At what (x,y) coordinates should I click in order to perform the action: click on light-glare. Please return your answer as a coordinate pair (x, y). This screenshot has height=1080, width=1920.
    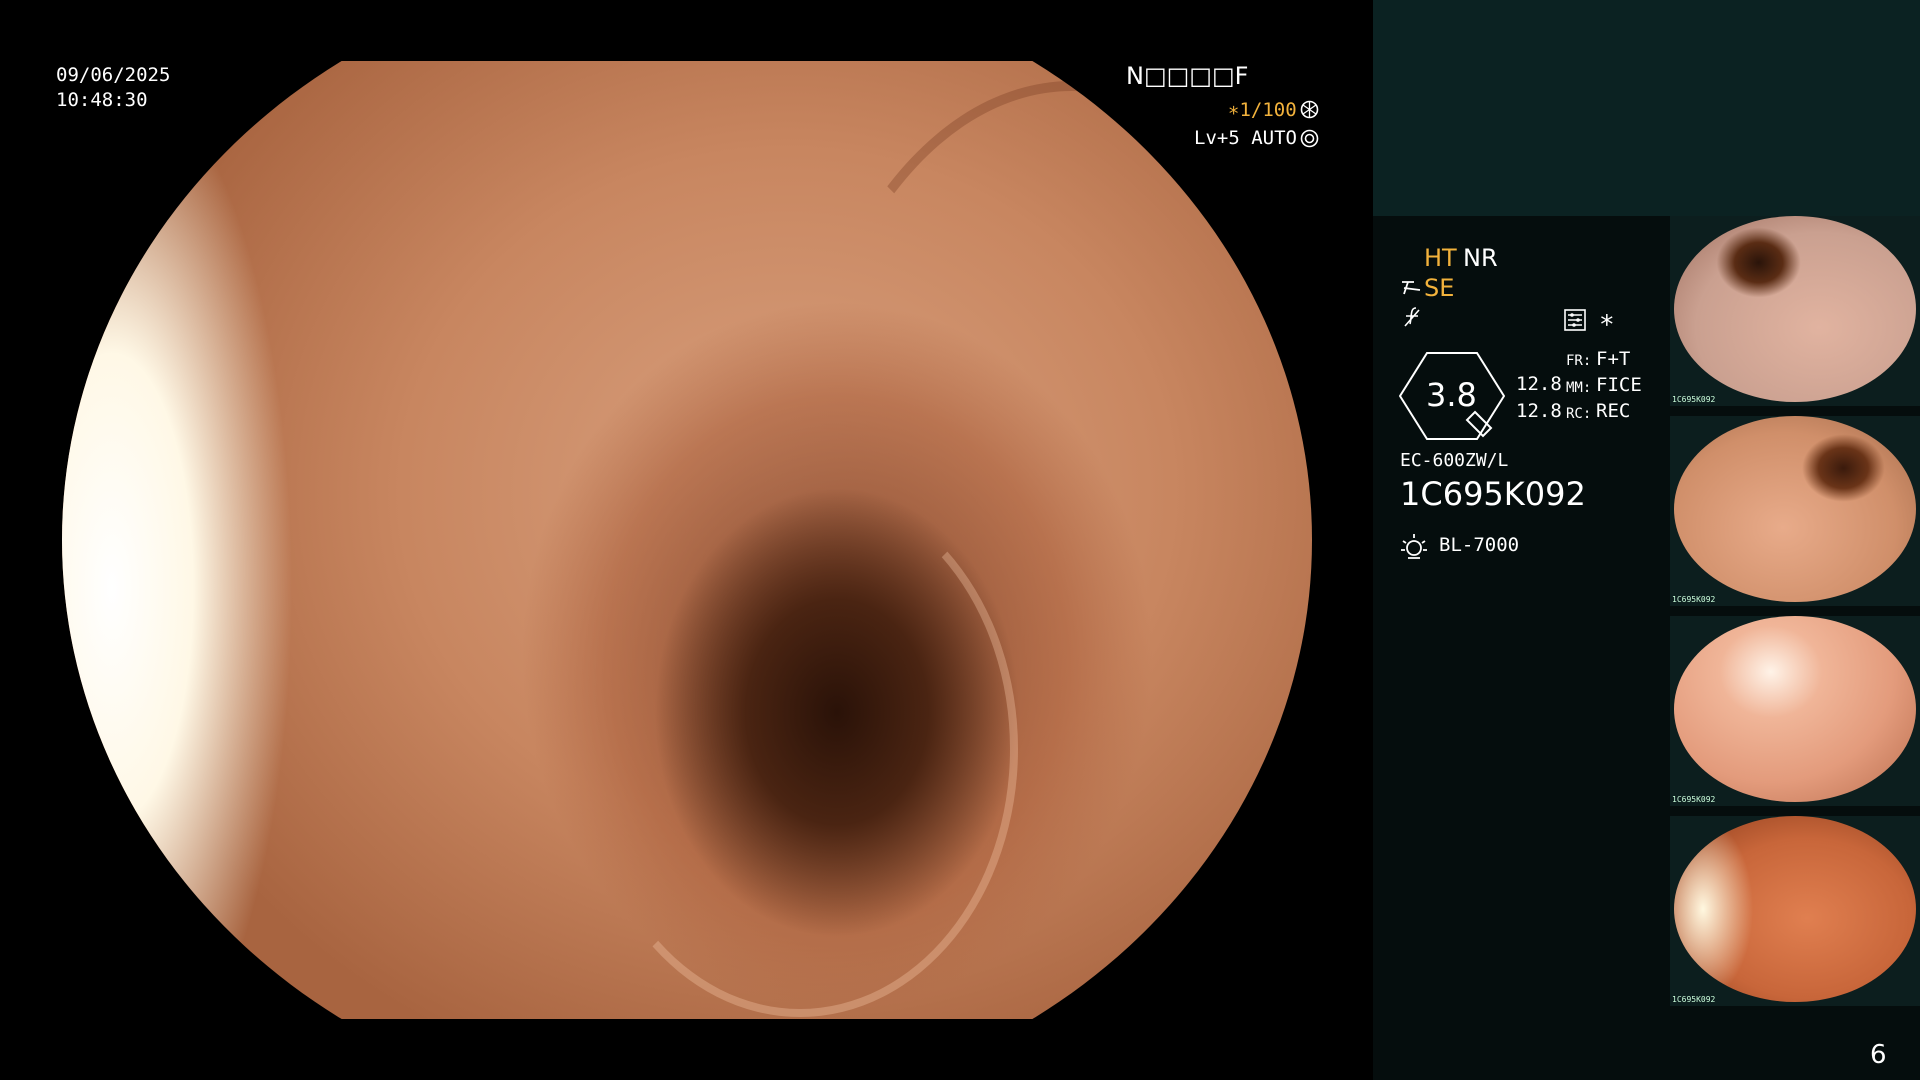
    Looking at the image, I should click on (192, 540).